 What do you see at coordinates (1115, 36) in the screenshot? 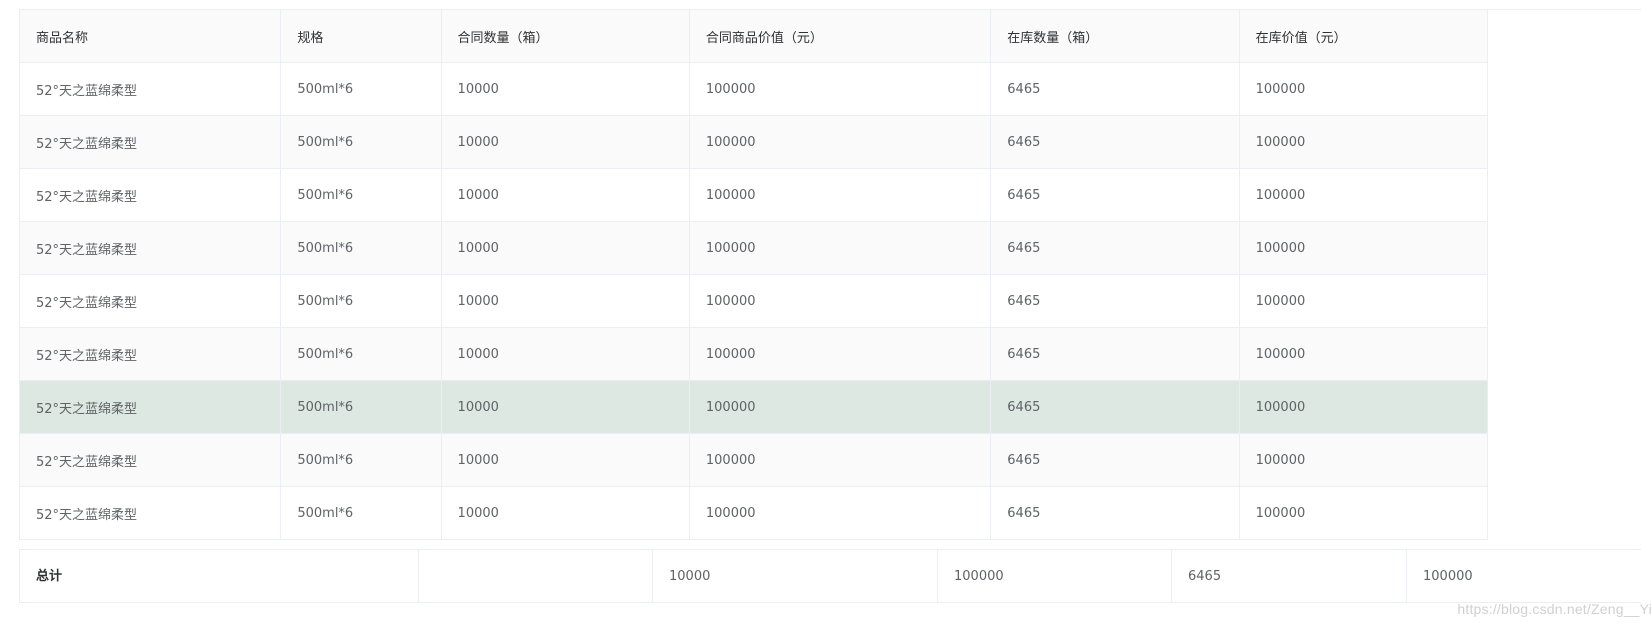
I see `column-header-stock-qty: 在库数量（箱）` at bounding box center [1115, 36].